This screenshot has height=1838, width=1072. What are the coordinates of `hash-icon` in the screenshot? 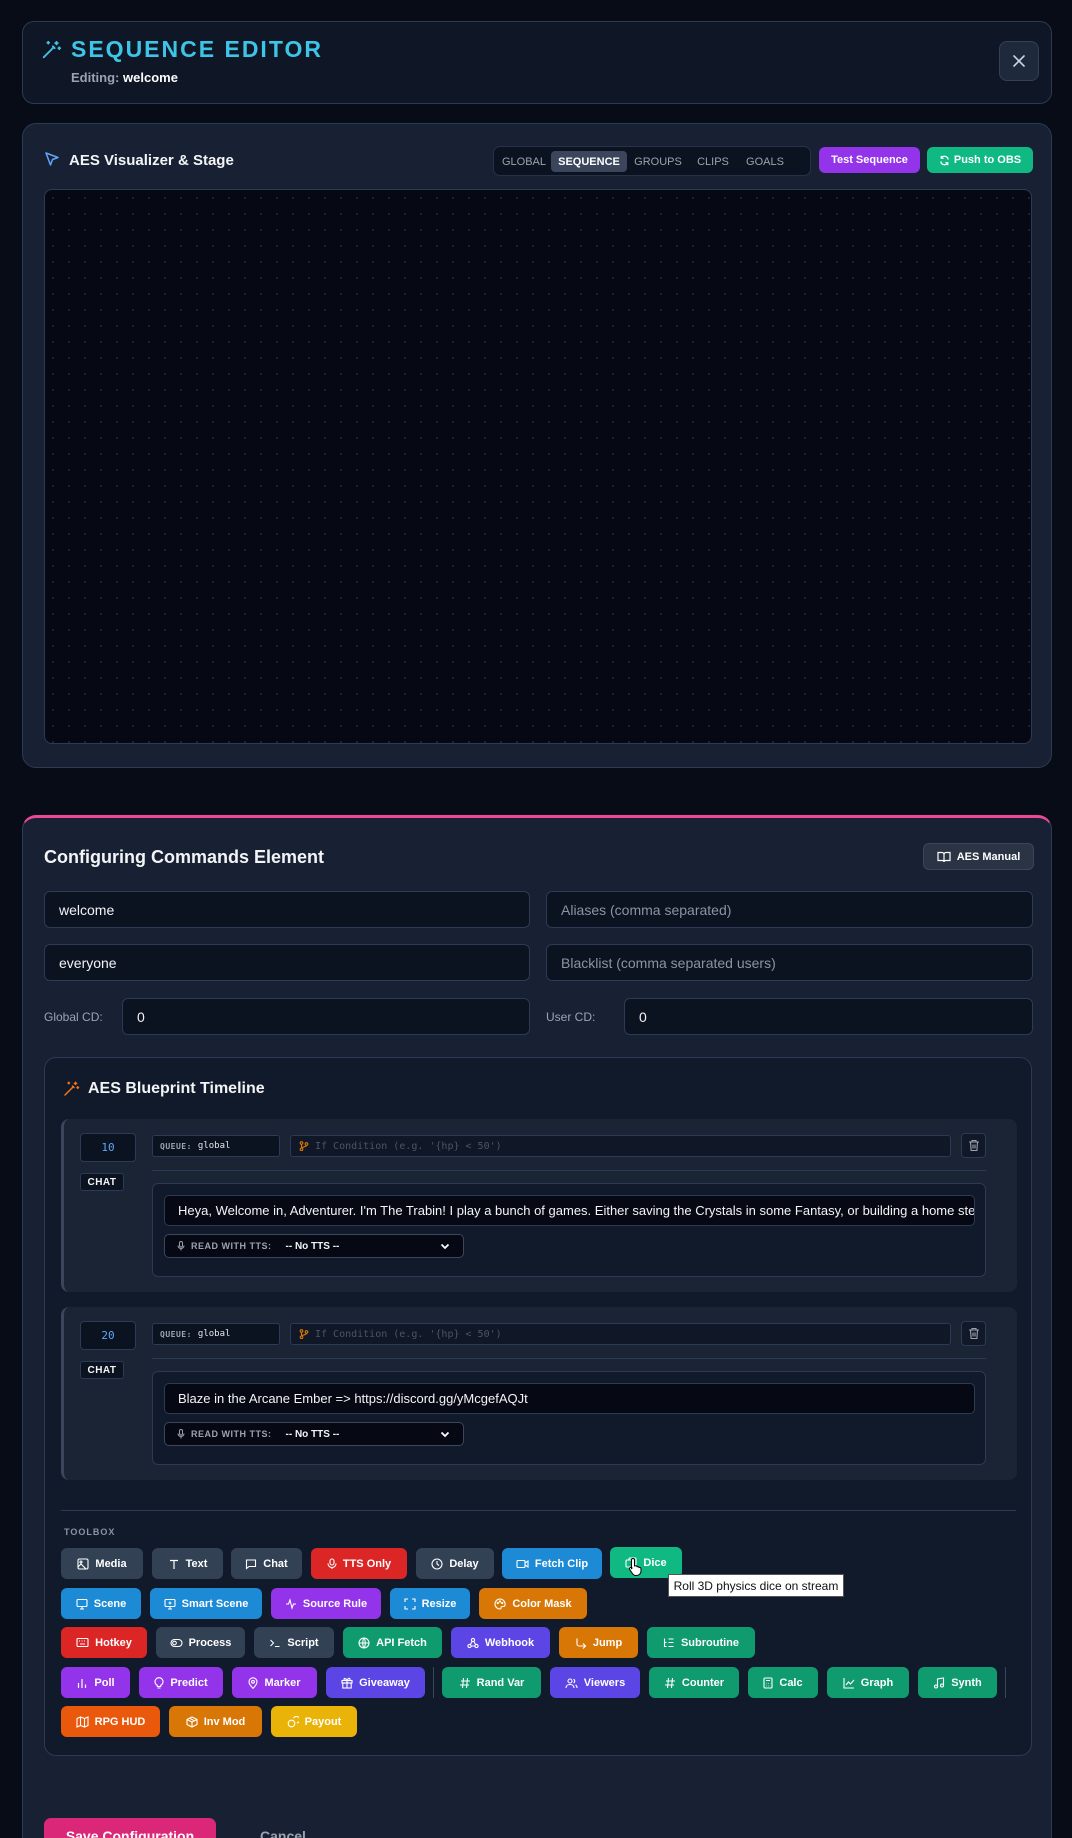 It's located at (464, 1682).